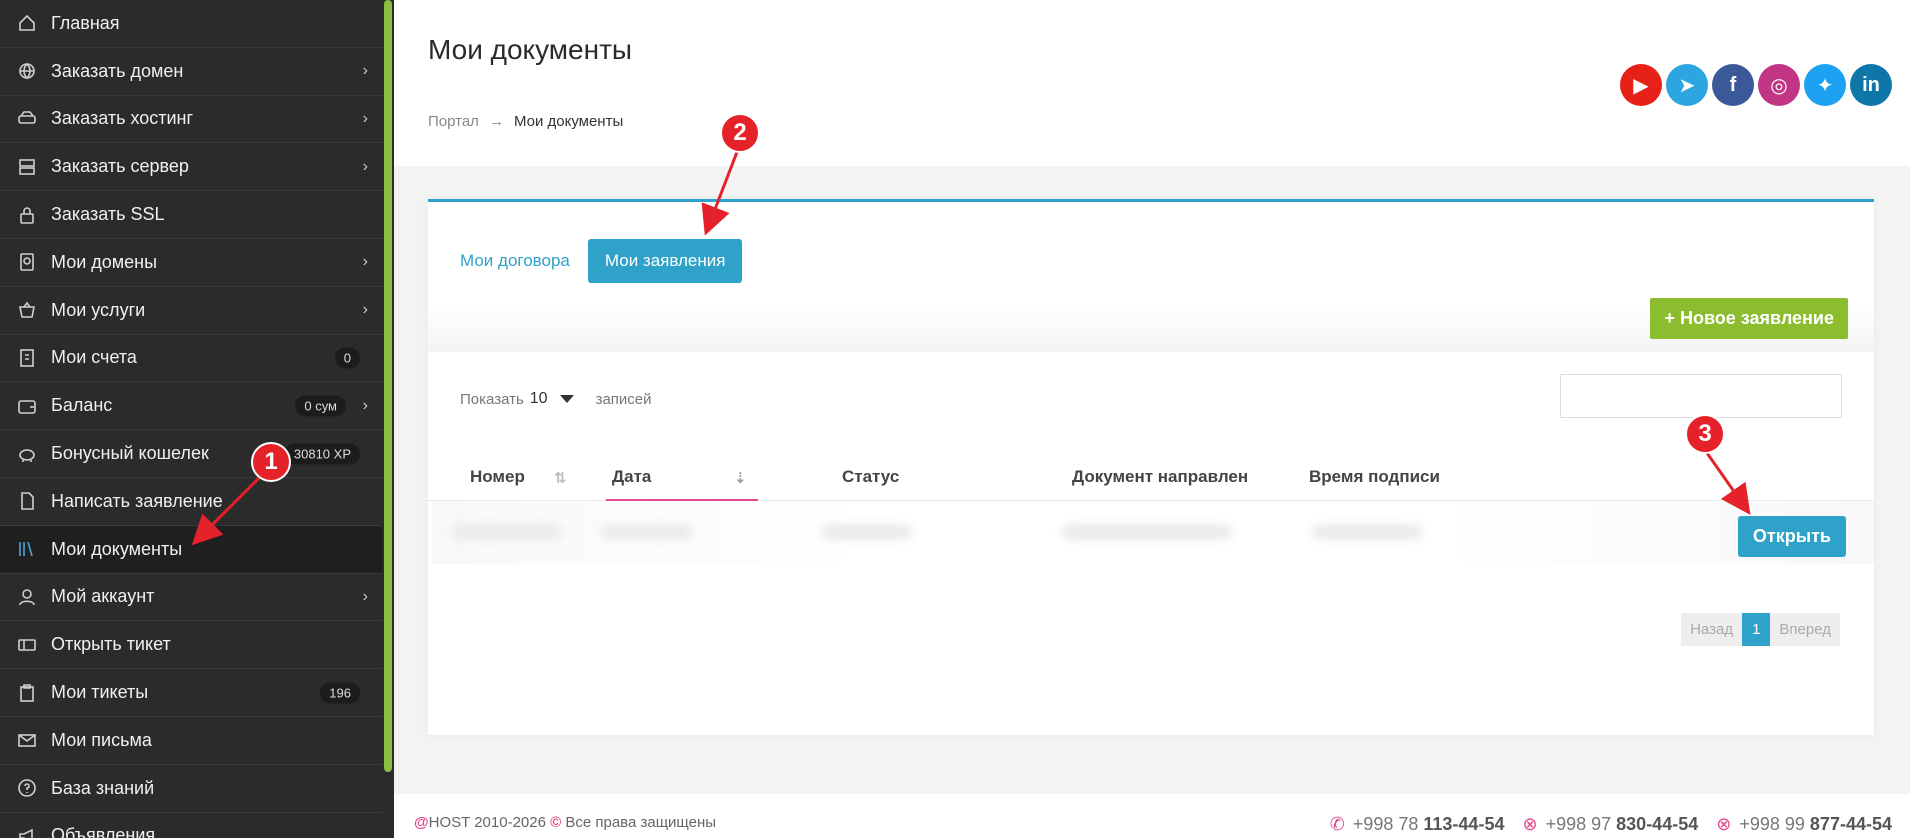 This screenshot has width=1910, height=838. What do you see at coordinates (631, 477) in the screenshot?
I see `column-date: Дата` at bounding box center [631, 477].